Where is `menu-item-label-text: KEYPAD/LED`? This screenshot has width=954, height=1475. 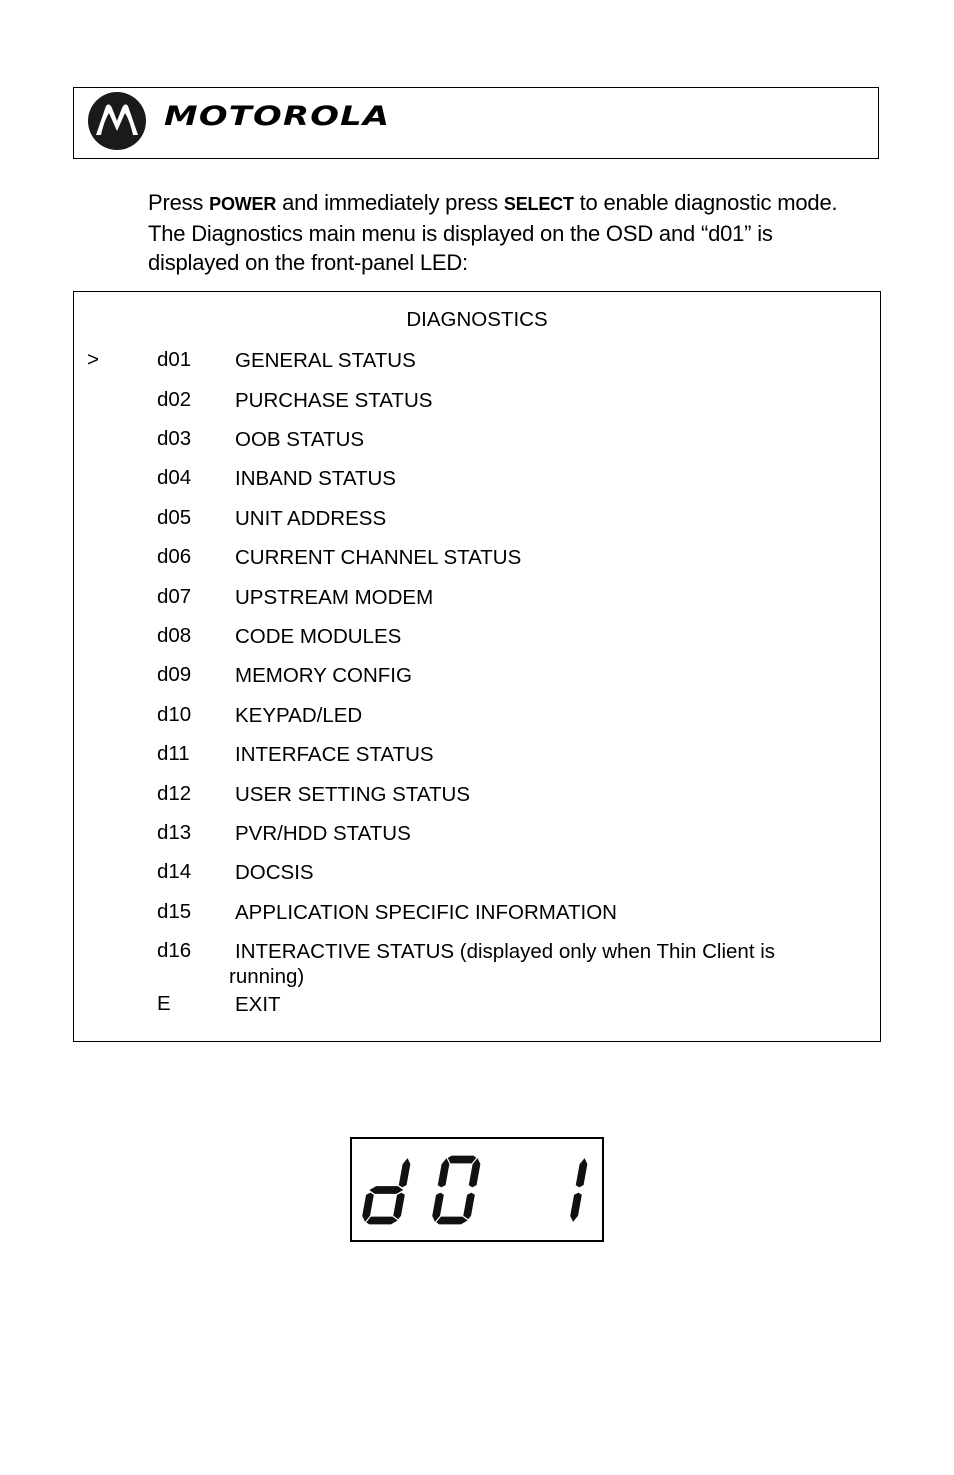
menu-item-label-text: KEYPAD/LED is located at coordinates (299, 715).